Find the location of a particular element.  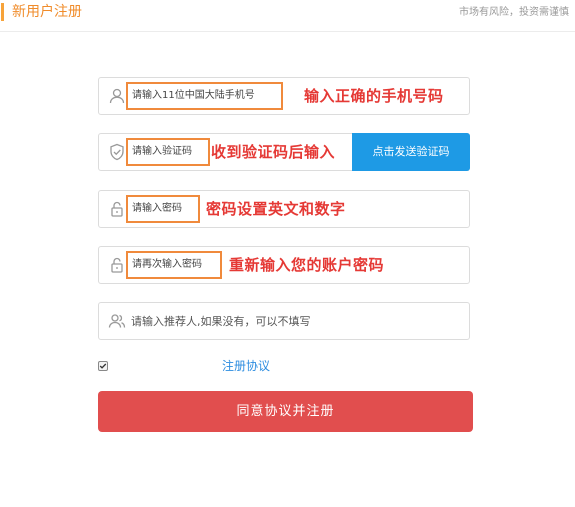

password-field: 请输入密码 密码设置英文和数字 is located at coordinates (284, 209).